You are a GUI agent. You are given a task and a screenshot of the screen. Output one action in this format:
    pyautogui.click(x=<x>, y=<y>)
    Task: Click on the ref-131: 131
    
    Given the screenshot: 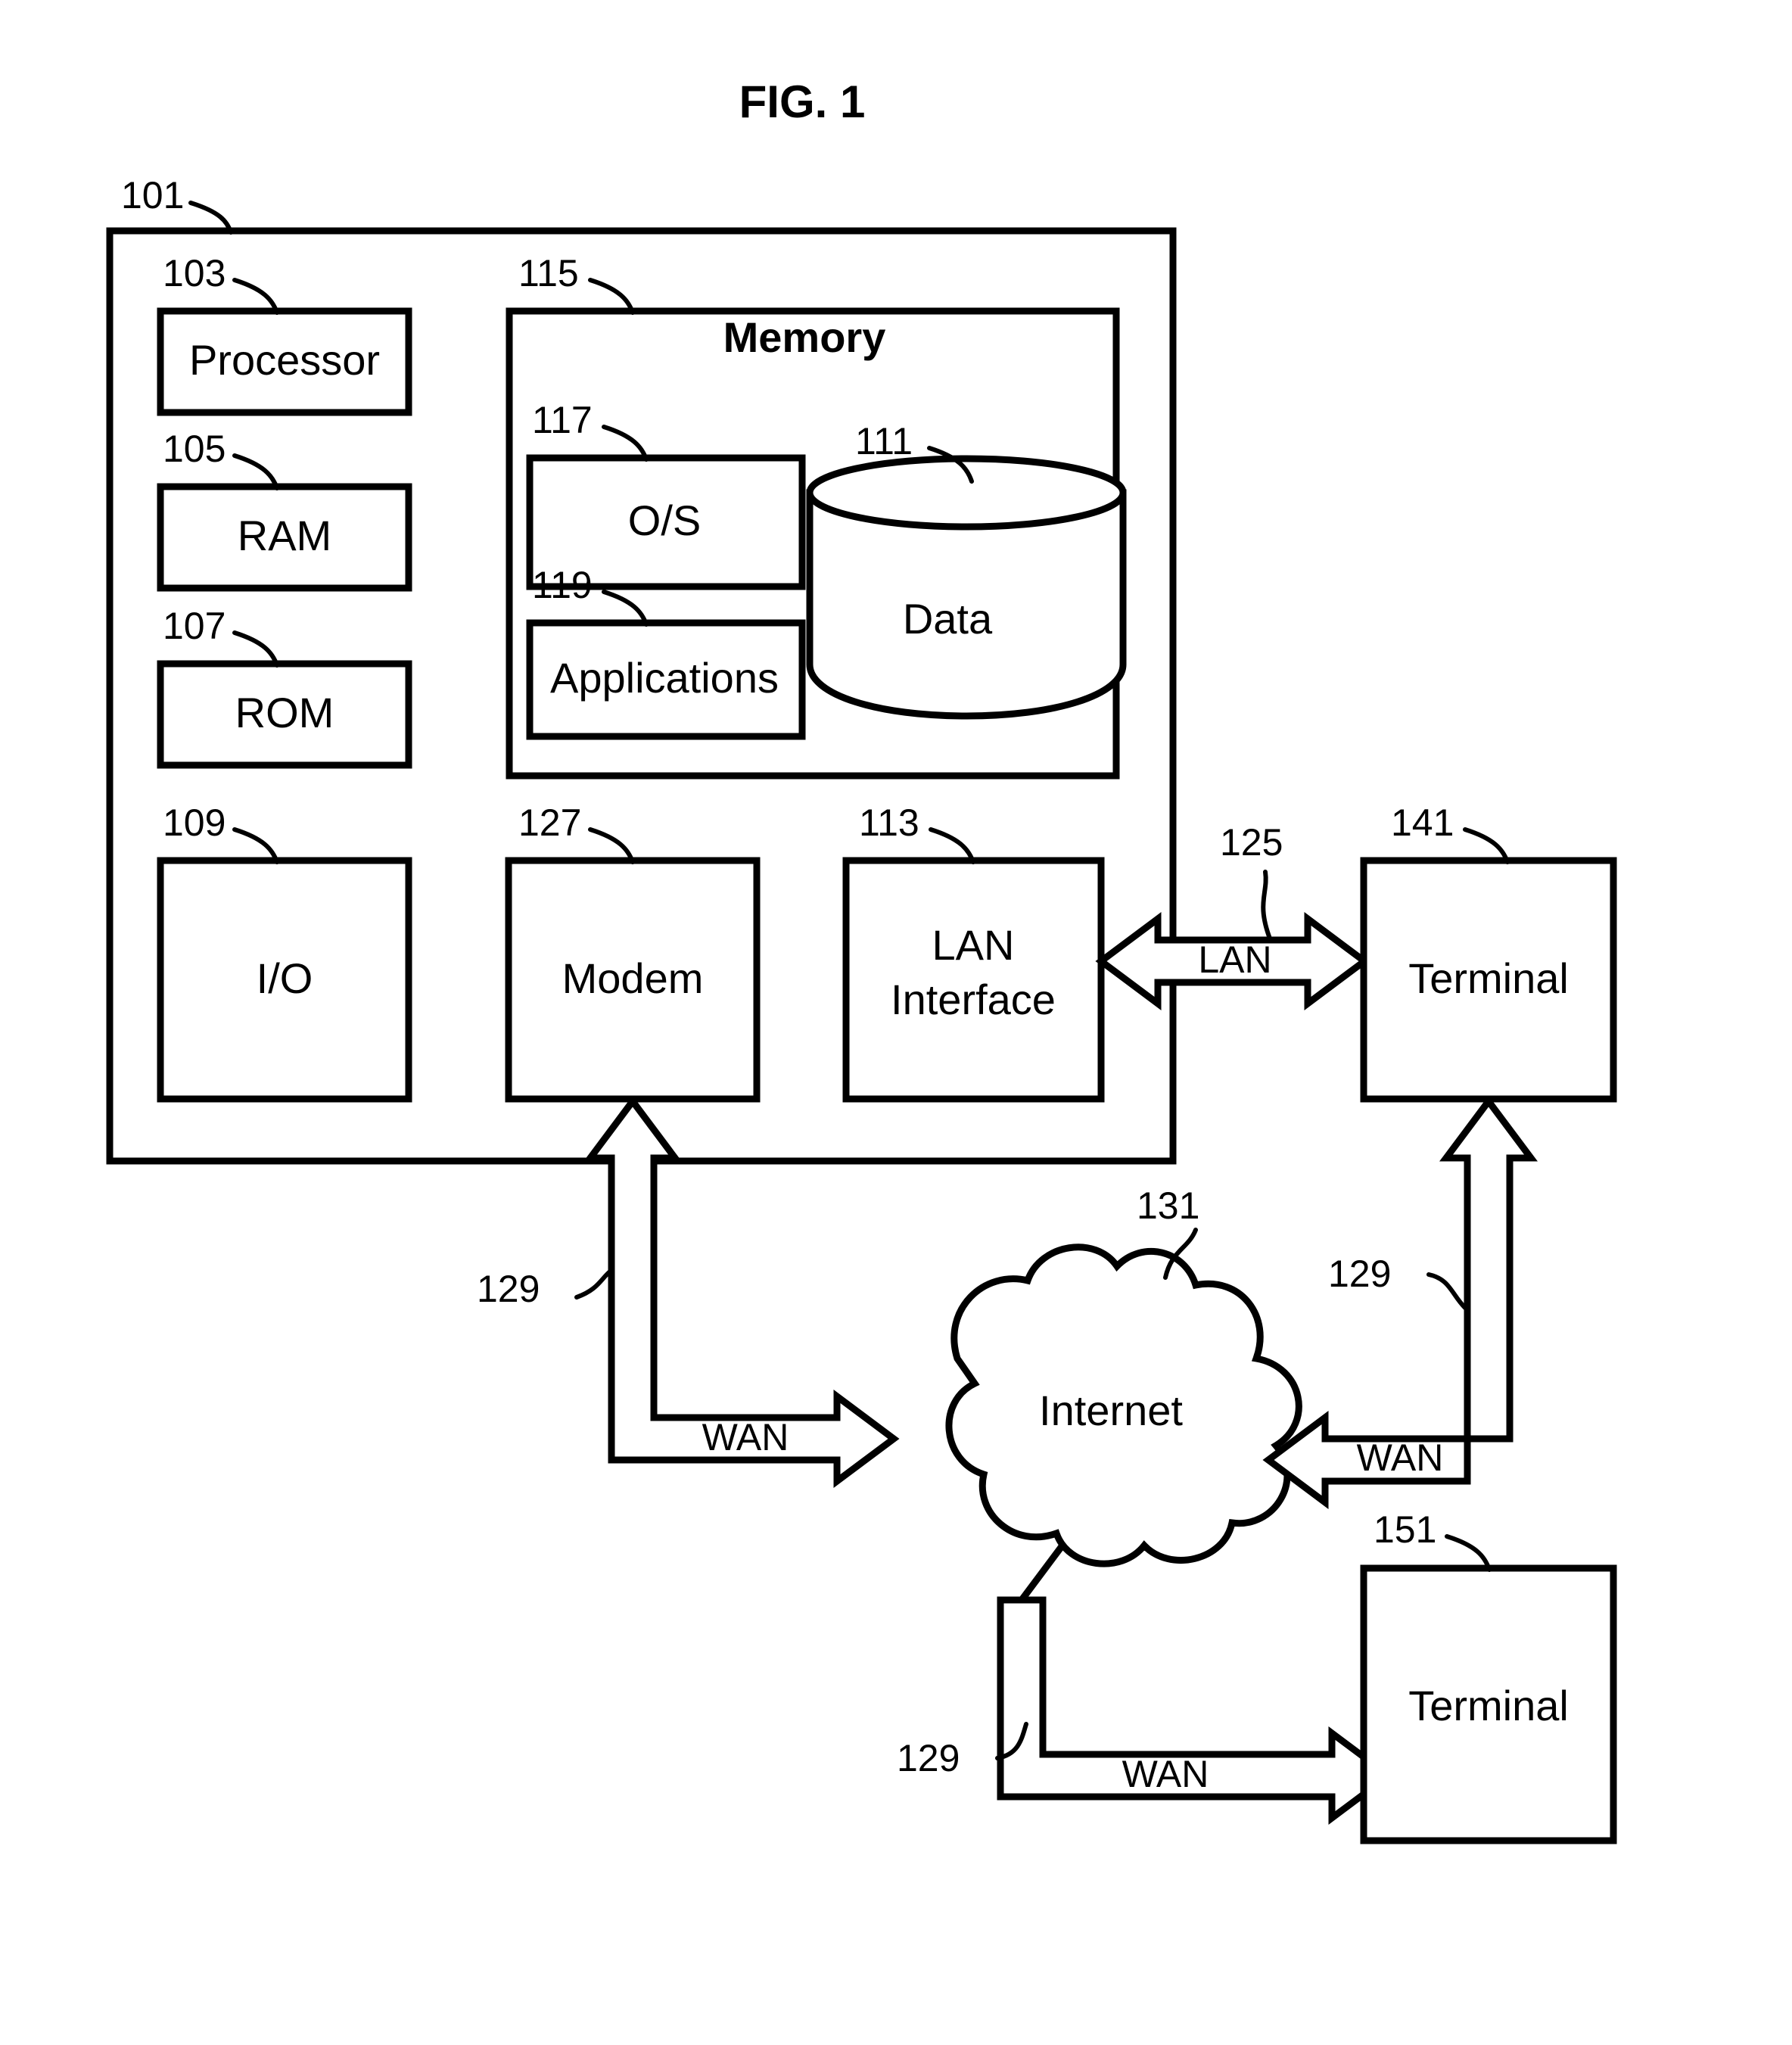 What is the action you would take?
    pyautogui.click(x=1168, y=1205)
    